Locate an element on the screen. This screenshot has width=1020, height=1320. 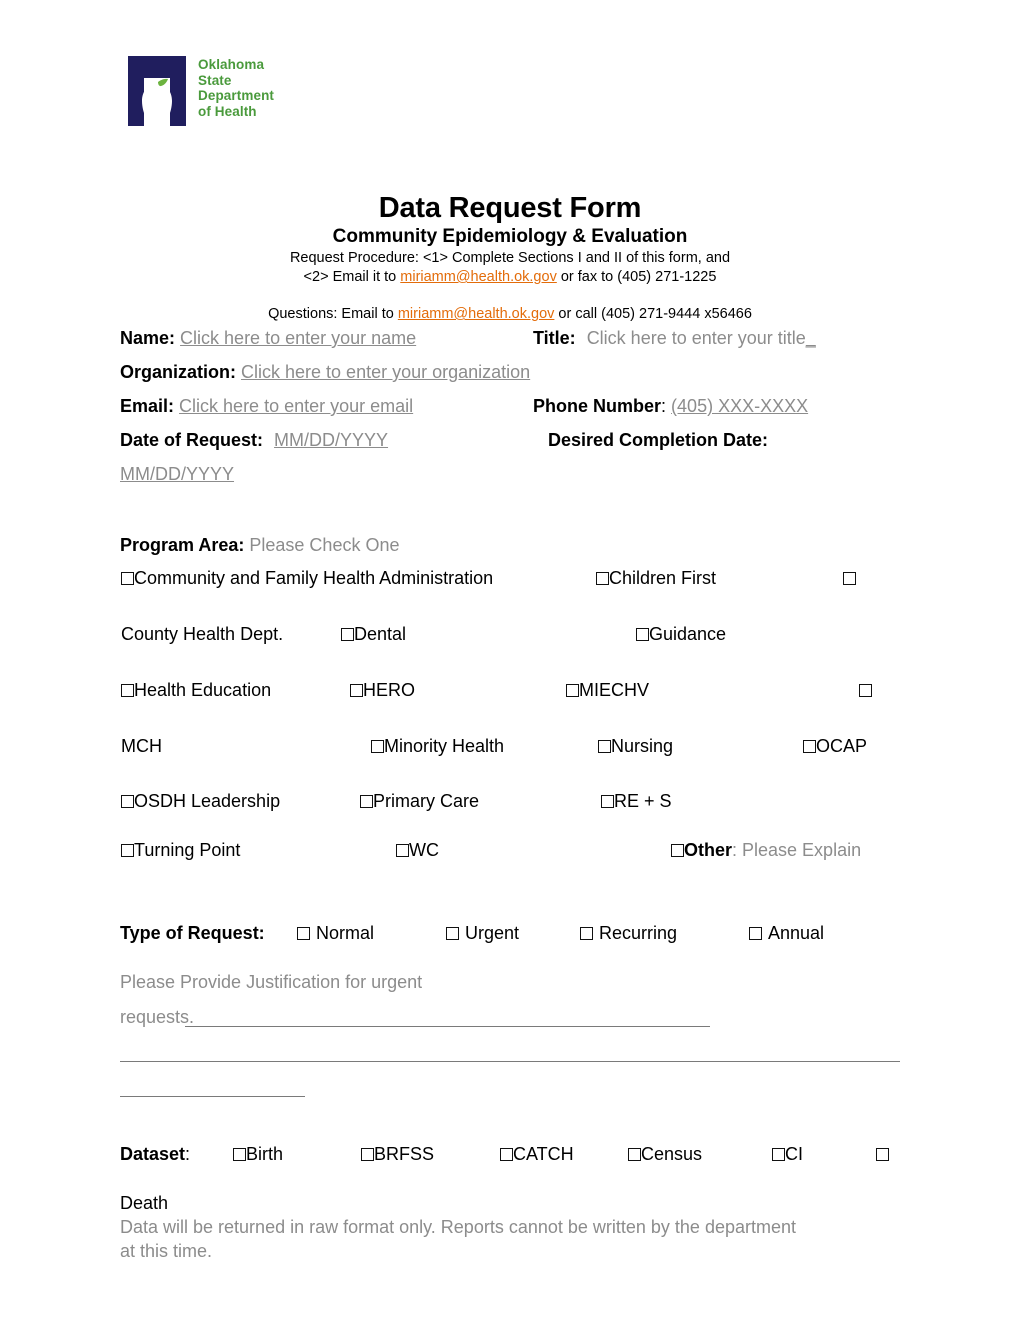
checkbox-label: Dental is located at coordinates (380, 634).